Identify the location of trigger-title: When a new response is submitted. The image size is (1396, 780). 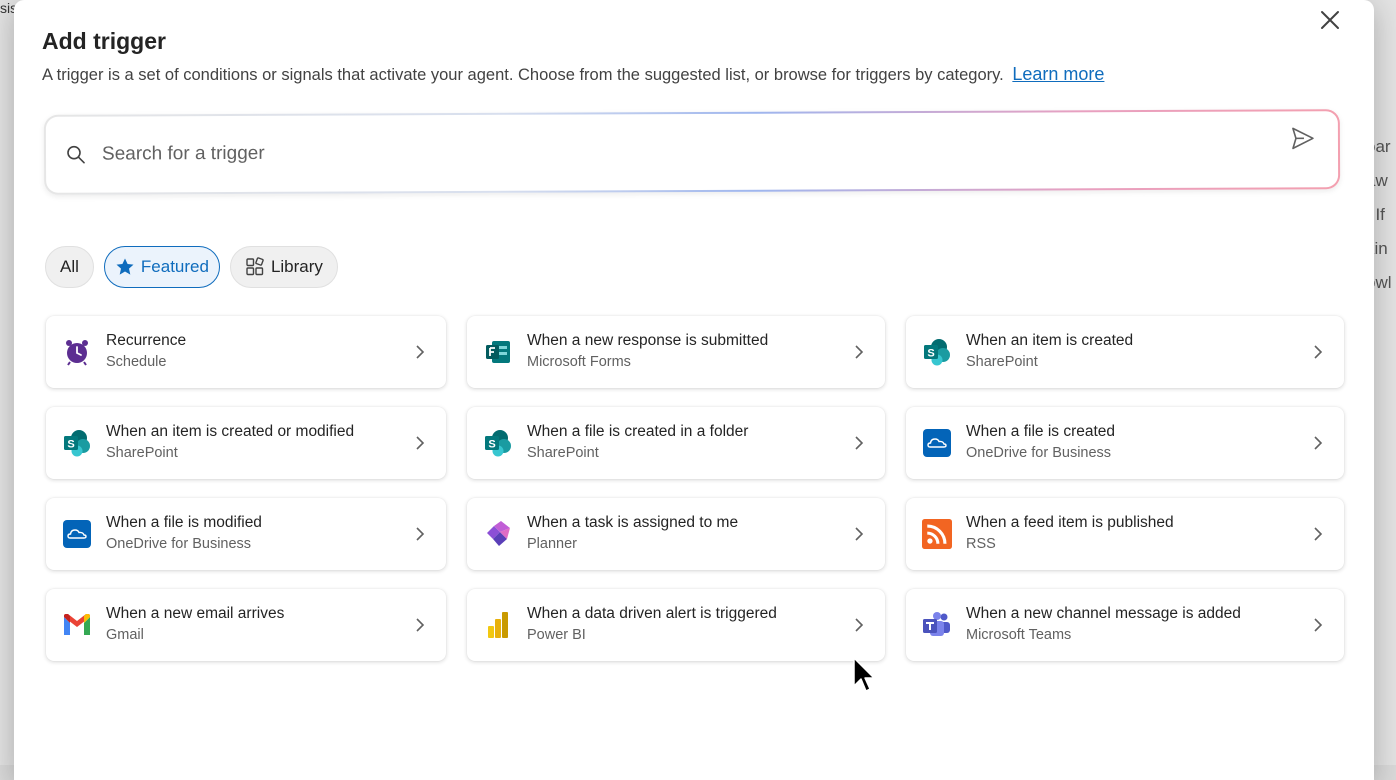
(688, 341).